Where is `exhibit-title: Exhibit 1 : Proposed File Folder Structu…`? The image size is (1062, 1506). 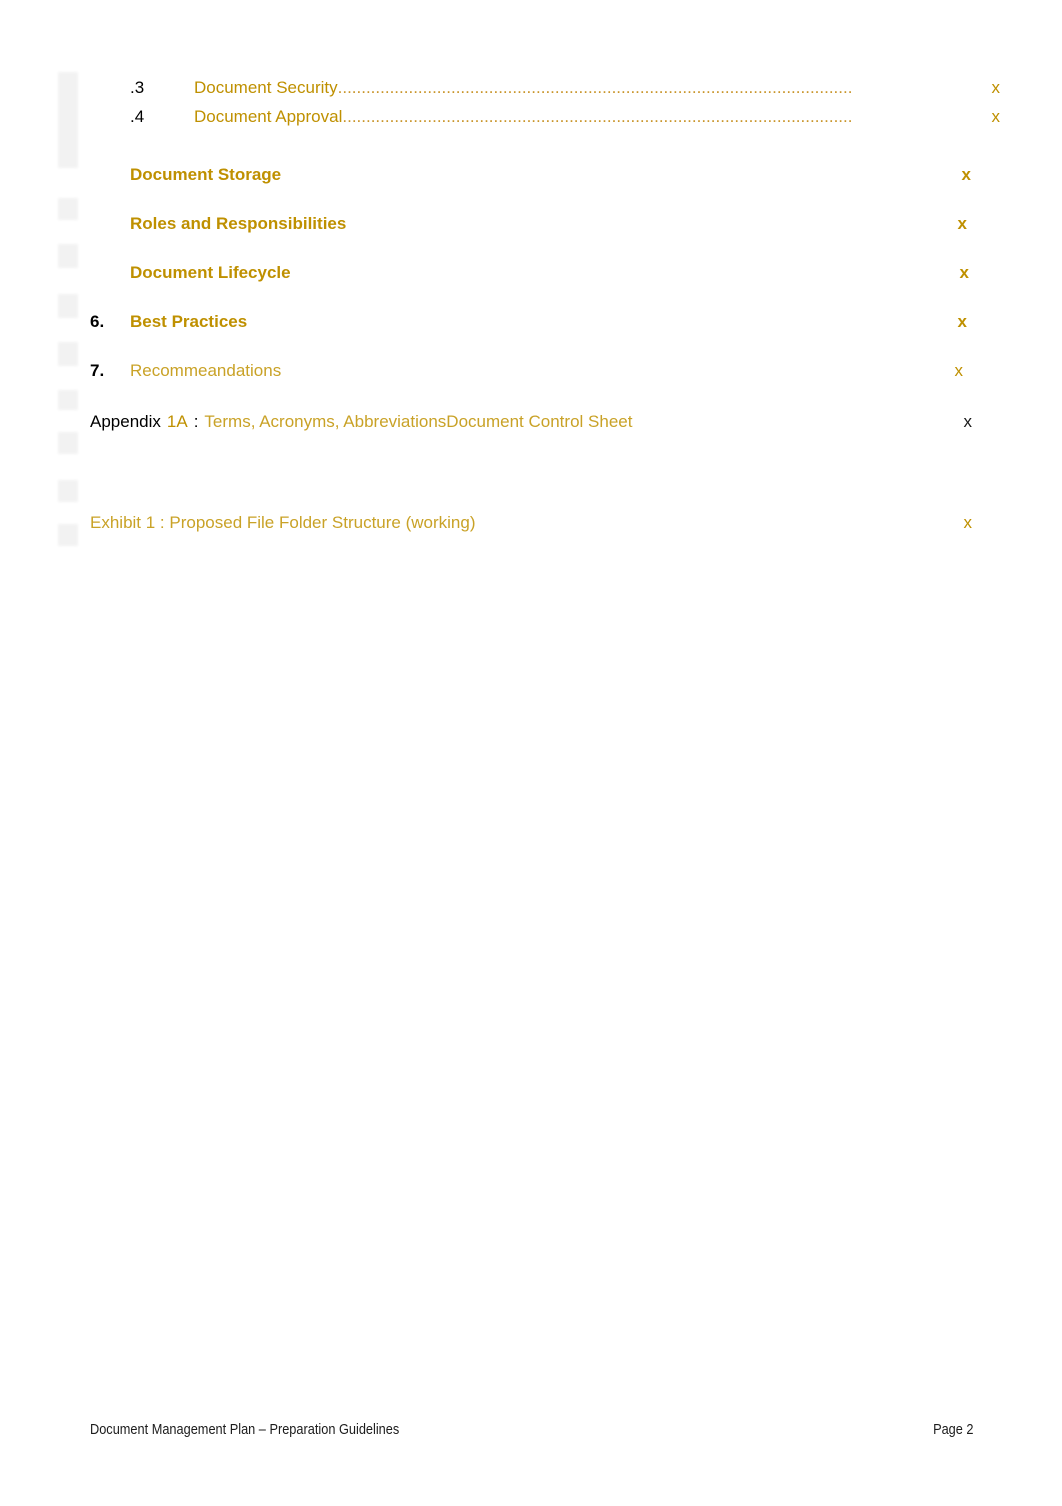
exhibit-title: Exhibit 1 : Proposed File Folder Structu… is located at coordinates (283, 523).